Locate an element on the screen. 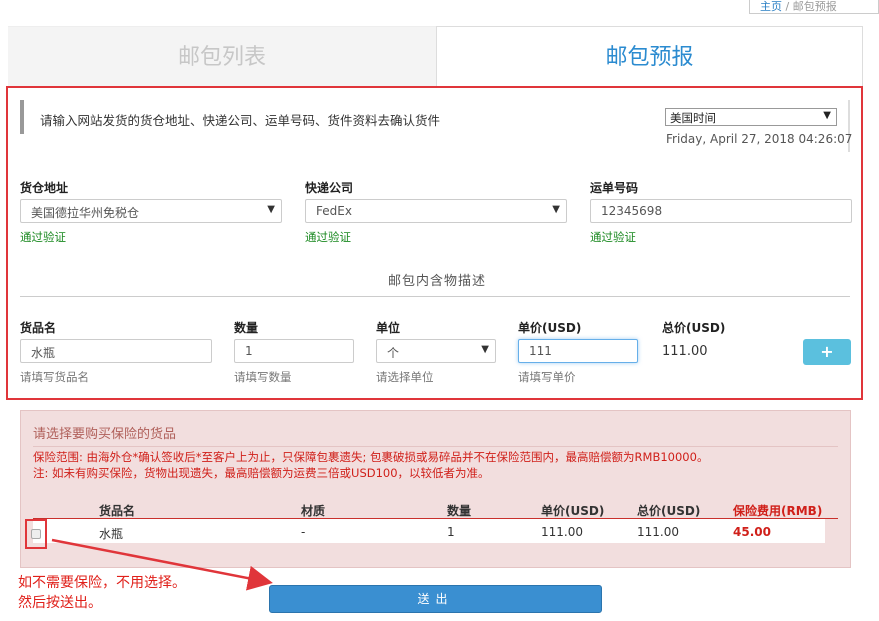 Image resolution: width=879 pixels, height=621 pixels. unit-price-input: 111 is located at coordinates (578, 351).